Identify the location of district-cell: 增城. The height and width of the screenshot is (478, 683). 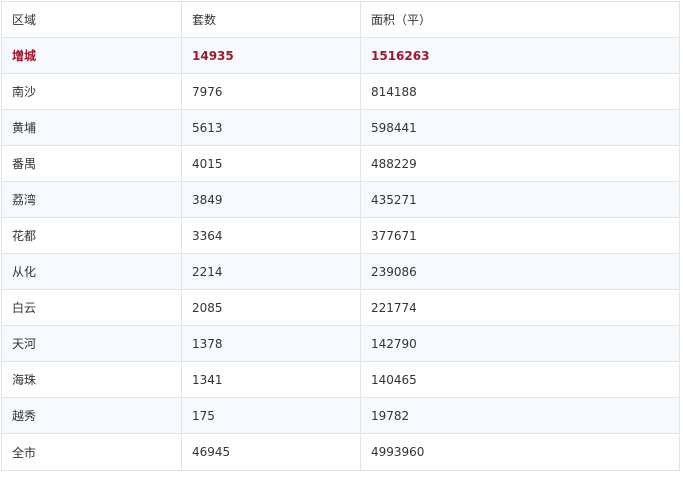
(92, 55).